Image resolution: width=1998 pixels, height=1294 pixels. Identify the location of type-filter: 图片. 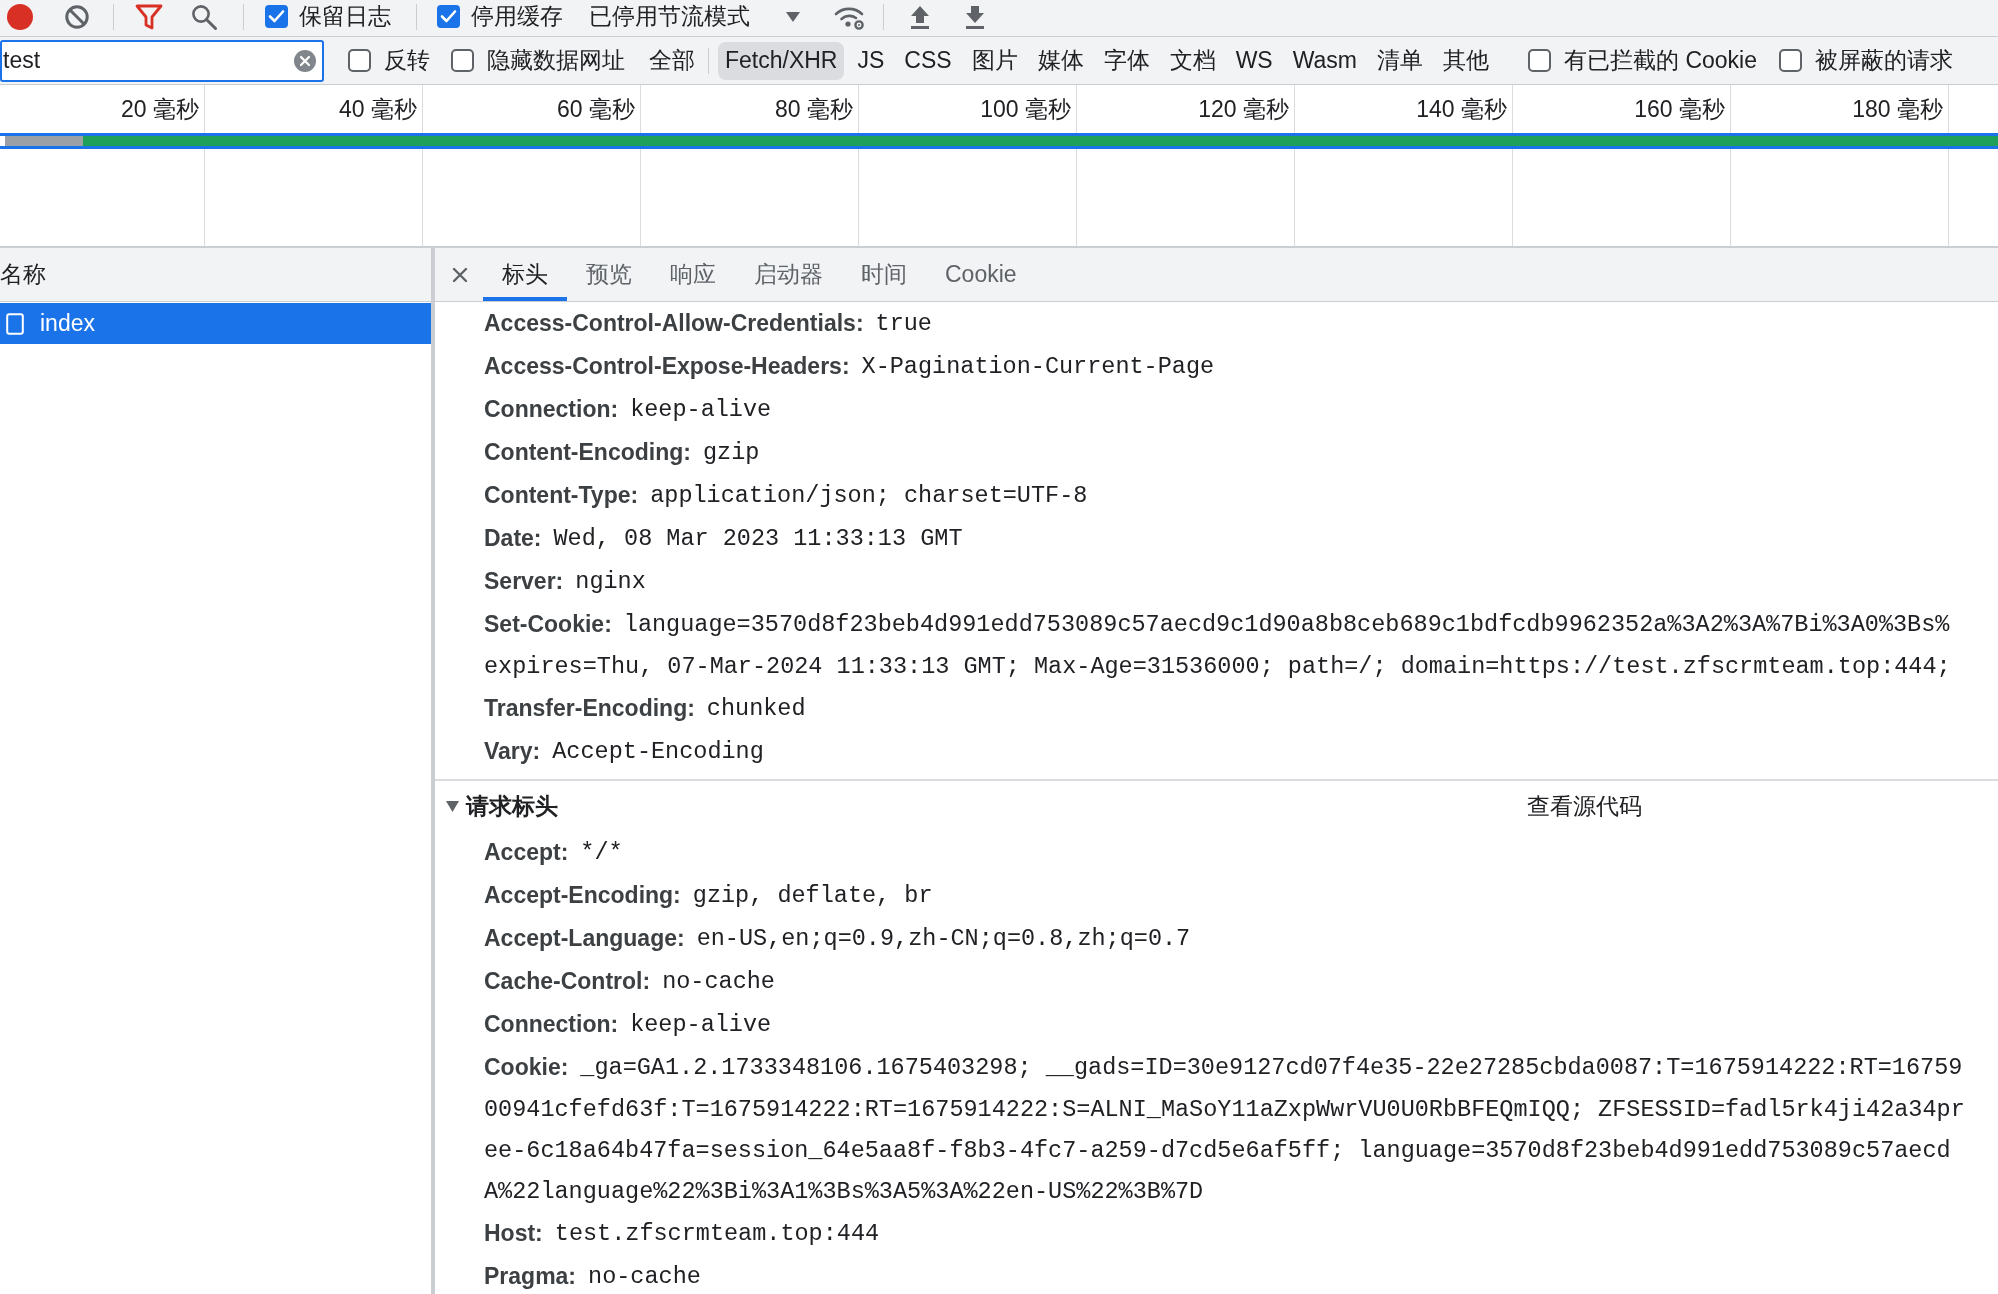
(994, 60).